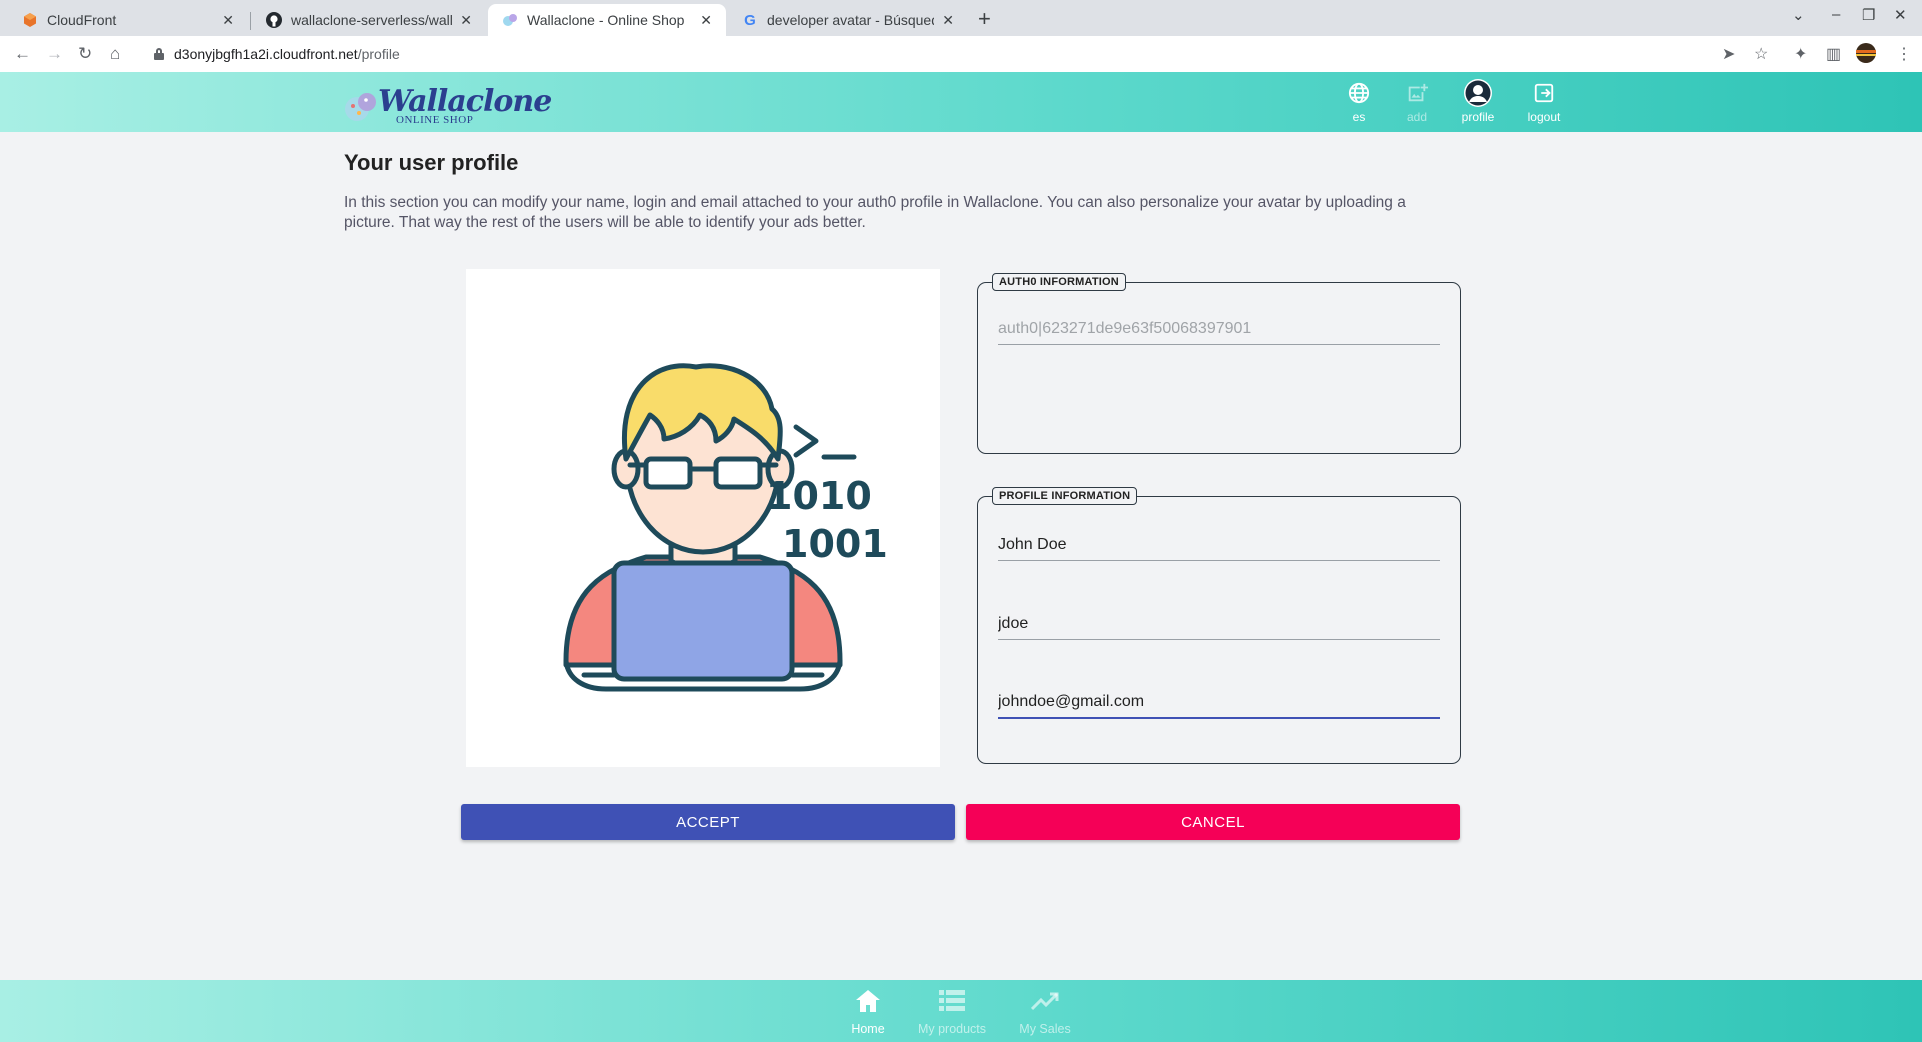 The height and width of the screenshot is (1042, 1922). What do you see at coordinates (1417, 93) in the screenshot?
I see `add-photo-icon` at bounding box center [1417, 93].